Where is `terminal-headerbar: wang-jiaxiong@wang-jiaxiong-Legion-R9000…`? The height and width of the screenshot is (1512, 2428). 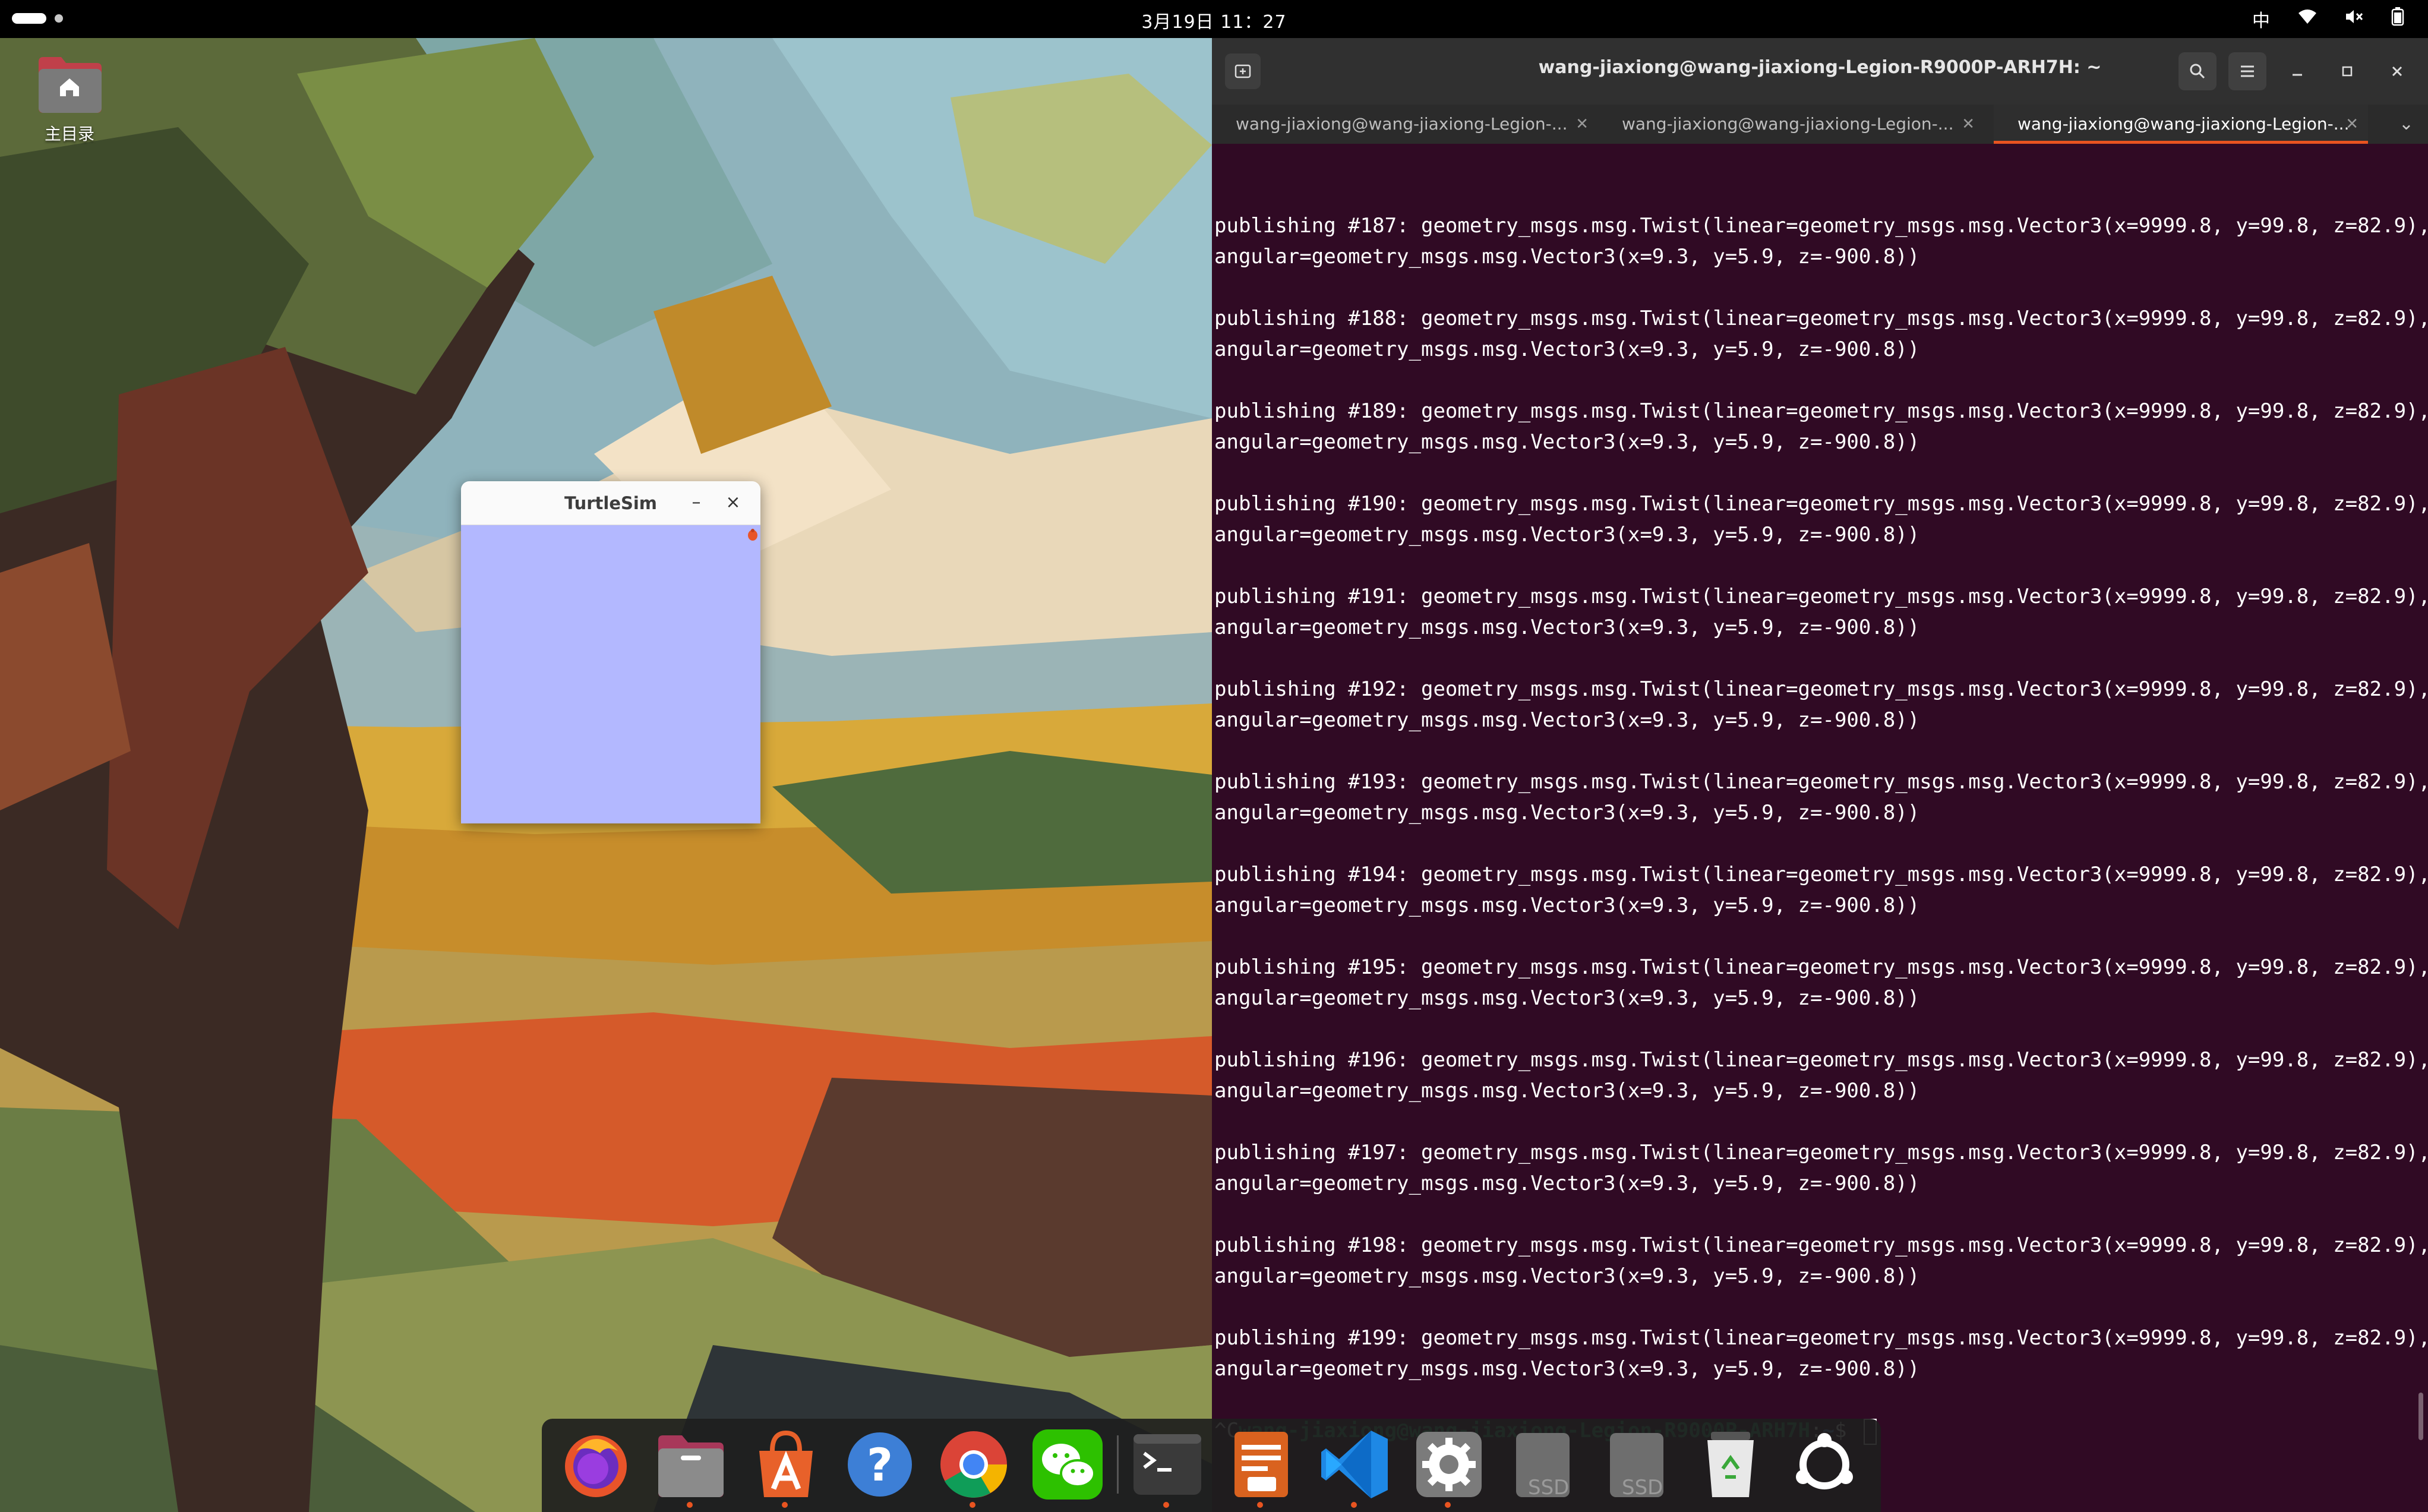 terminal-headerbar: wang-jiaxiong@wang-jiaxiong-Legion-R9000… is located at coordinates (1820, 71).